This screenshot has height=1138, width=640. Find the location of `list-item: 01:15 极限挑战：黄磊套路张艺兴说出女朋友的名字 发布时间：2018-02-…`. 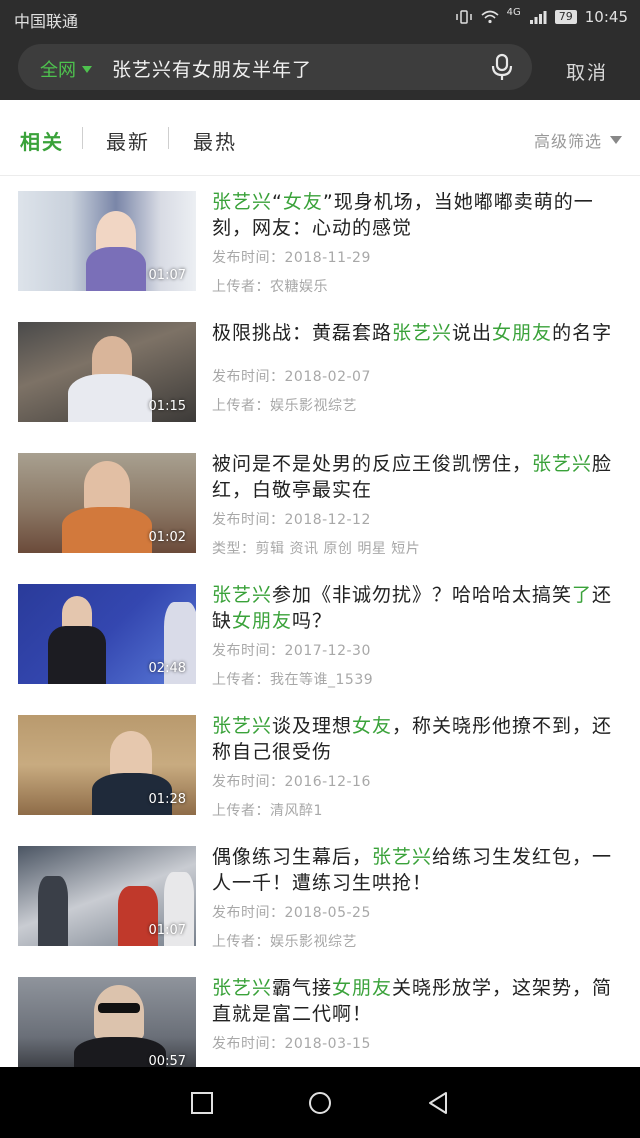

list-item: 01:15 极限挑战：黄磊套路张艺兴说出女朋友的名字 发布时间：2018-02-… is located at coordinates (320, 373).